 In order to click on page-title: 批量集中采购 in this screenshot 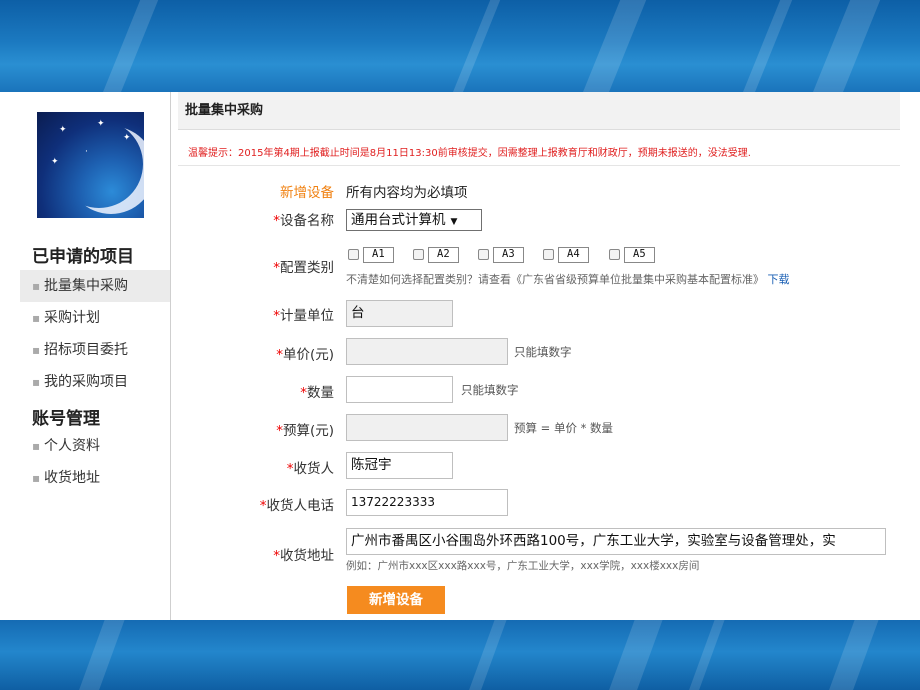, I will do `click(539, 111)`.